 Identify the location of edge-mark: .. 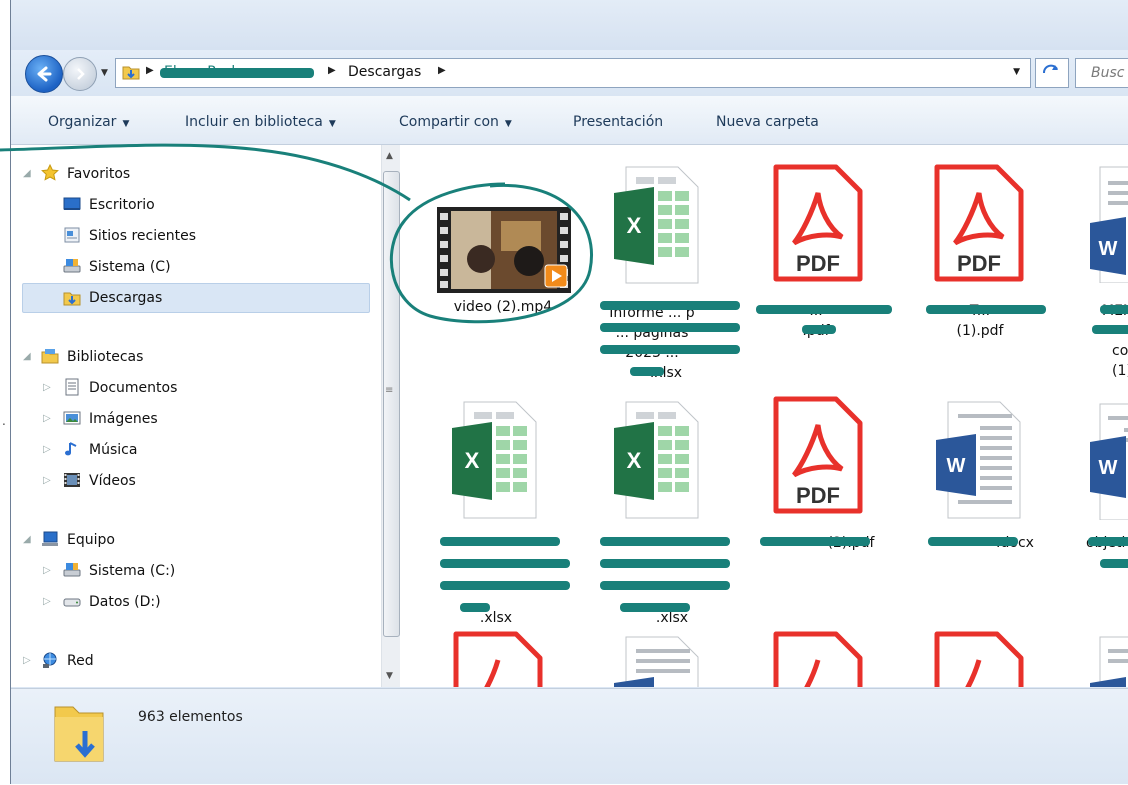
(4, 421).